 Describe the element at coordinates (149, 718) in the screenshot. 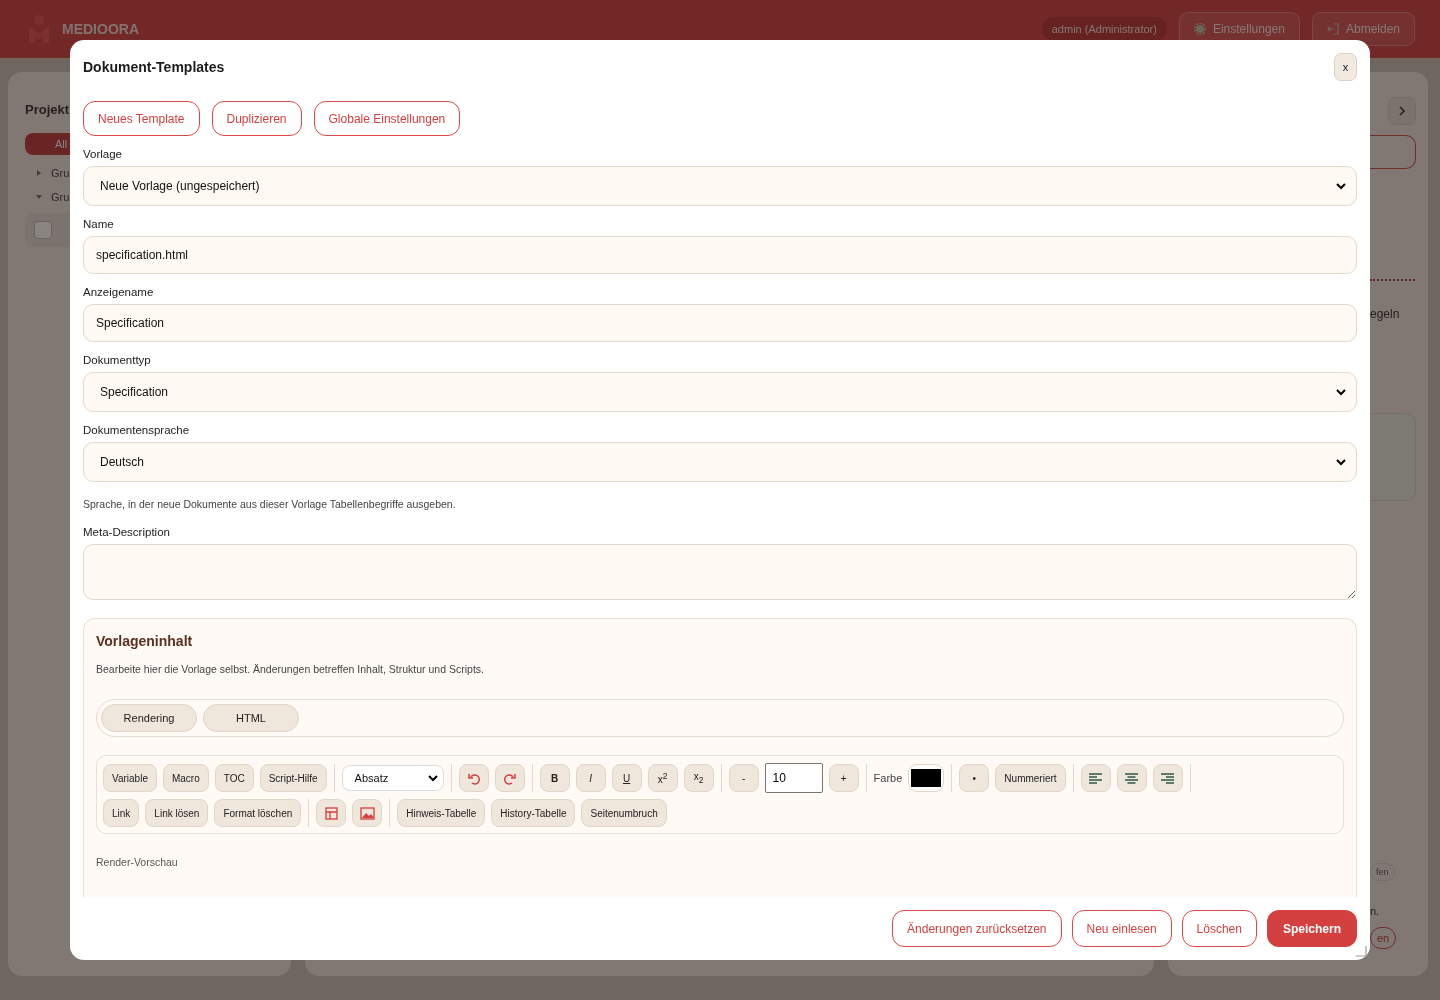

I see `tab: Rendering` at that location.